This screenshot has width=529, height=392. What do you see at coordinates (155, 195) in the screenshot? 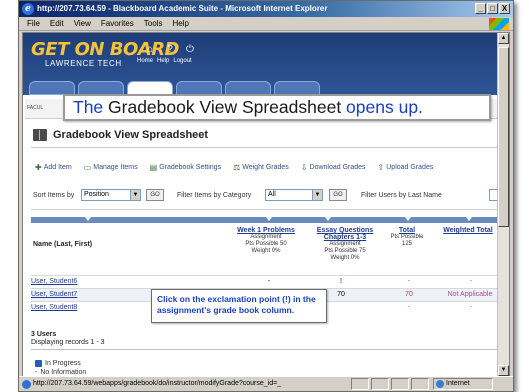
I see `sort-go-button: GO` at bounding box center [155, 195].